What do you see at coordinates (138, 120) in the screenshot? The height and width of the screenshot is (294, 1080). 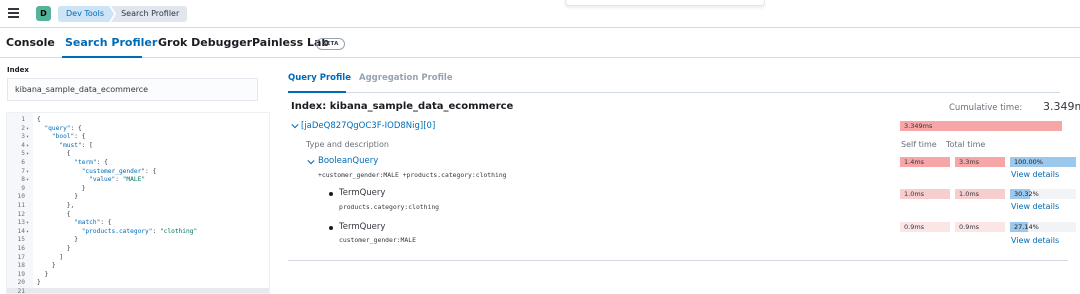 I see `code-line: 1{` at bounding box center [138, 120].